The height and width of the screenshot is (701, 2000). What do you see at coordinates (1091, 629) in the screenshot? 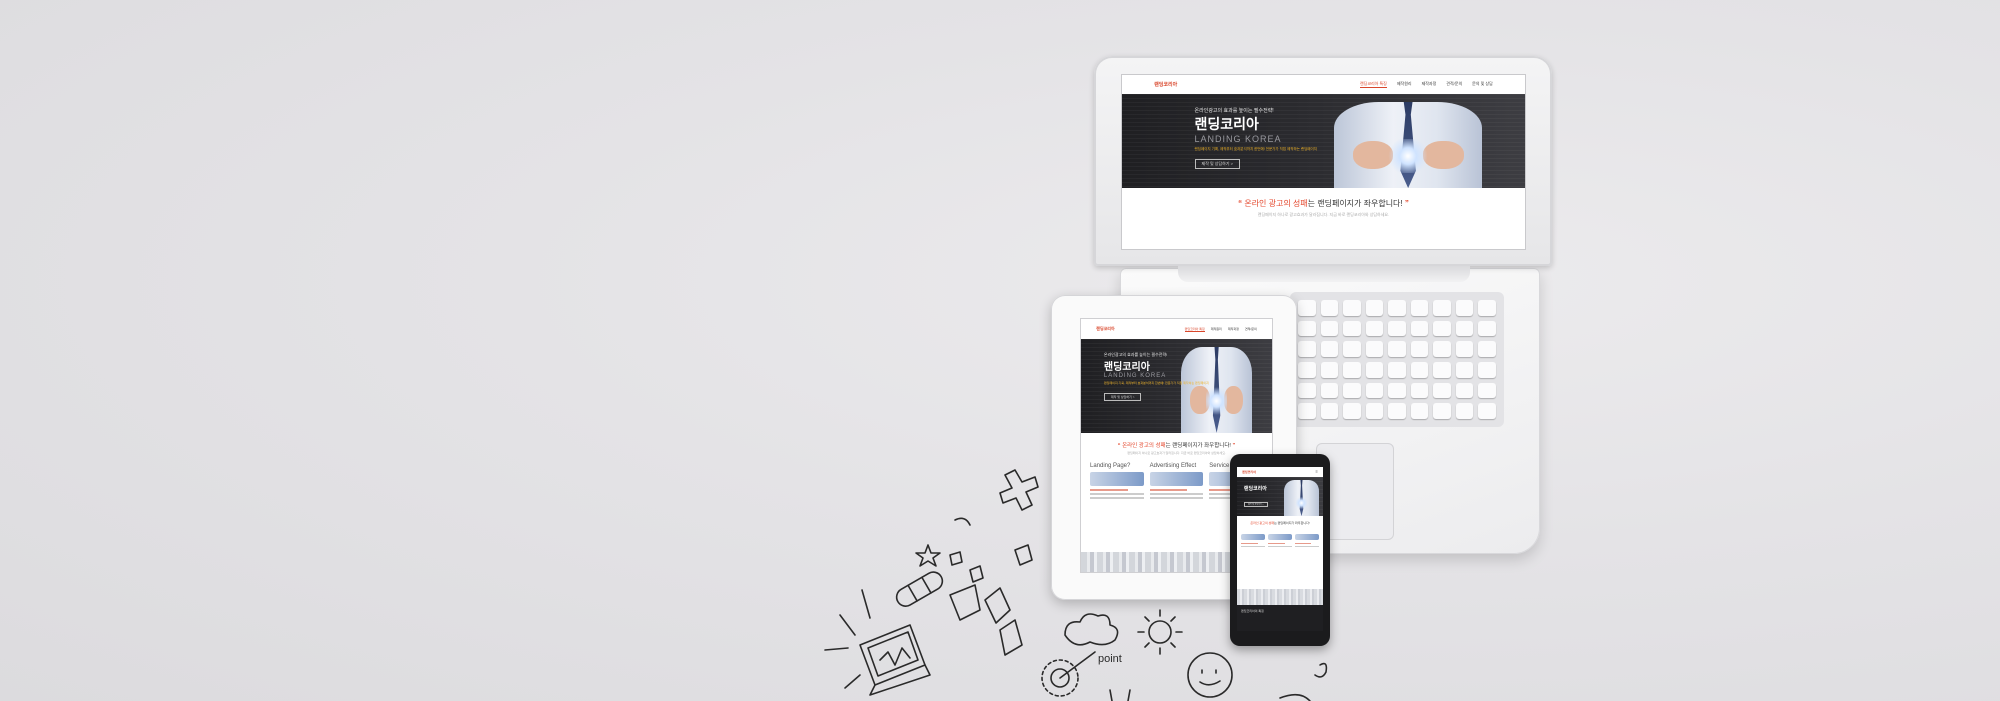
I see `cloud-doodle-icon` at bounding box center [1091, 629].